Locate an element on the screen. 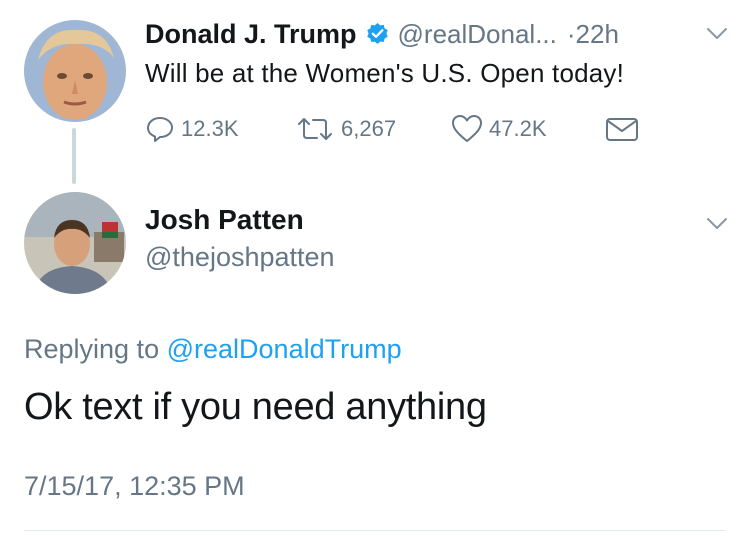 Image resolution: width=749 pixels, height=539 pixels. original-tweet-text: Will be at the Women's U.S. Open today! is located at coordinates (385, 73).